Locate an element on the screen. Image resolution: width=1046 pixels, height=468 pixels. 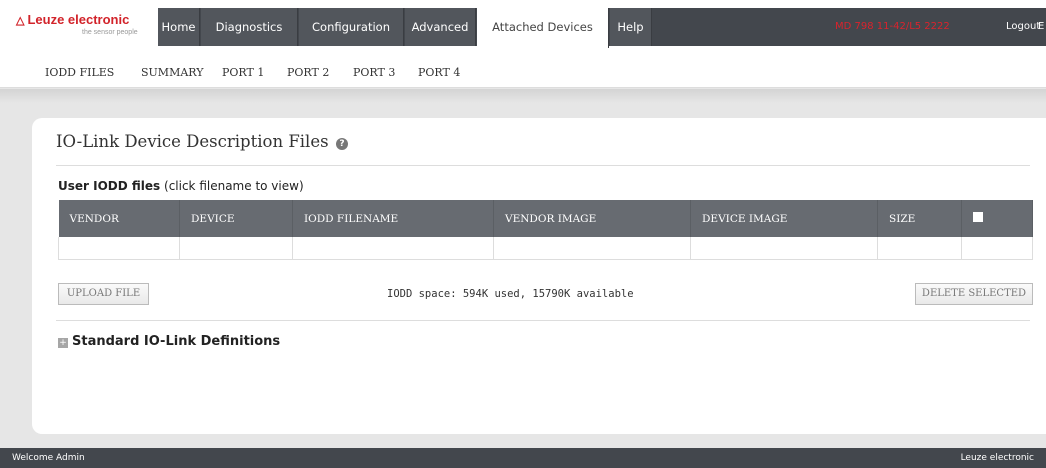
nav-diagnostics: Diagnostics is located at coordinates (249, 27).